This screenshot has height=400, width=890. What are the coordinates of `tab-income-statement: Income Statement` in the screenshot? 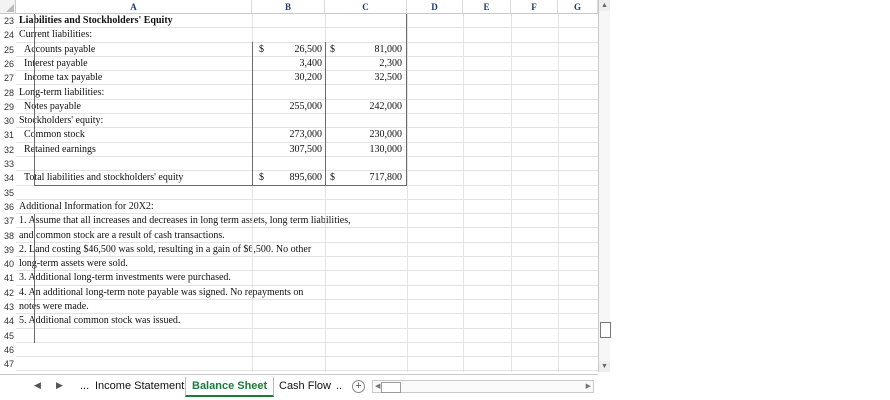 It's located at (139, 386).